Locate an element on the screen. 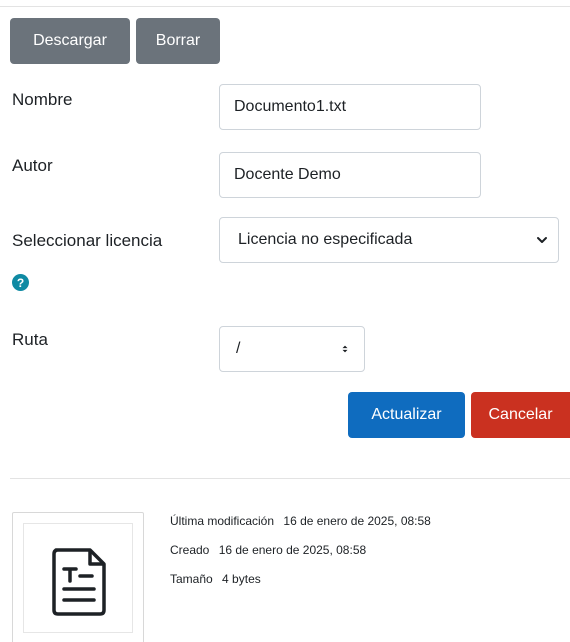  section-divider is located at coordinates (290, 478).